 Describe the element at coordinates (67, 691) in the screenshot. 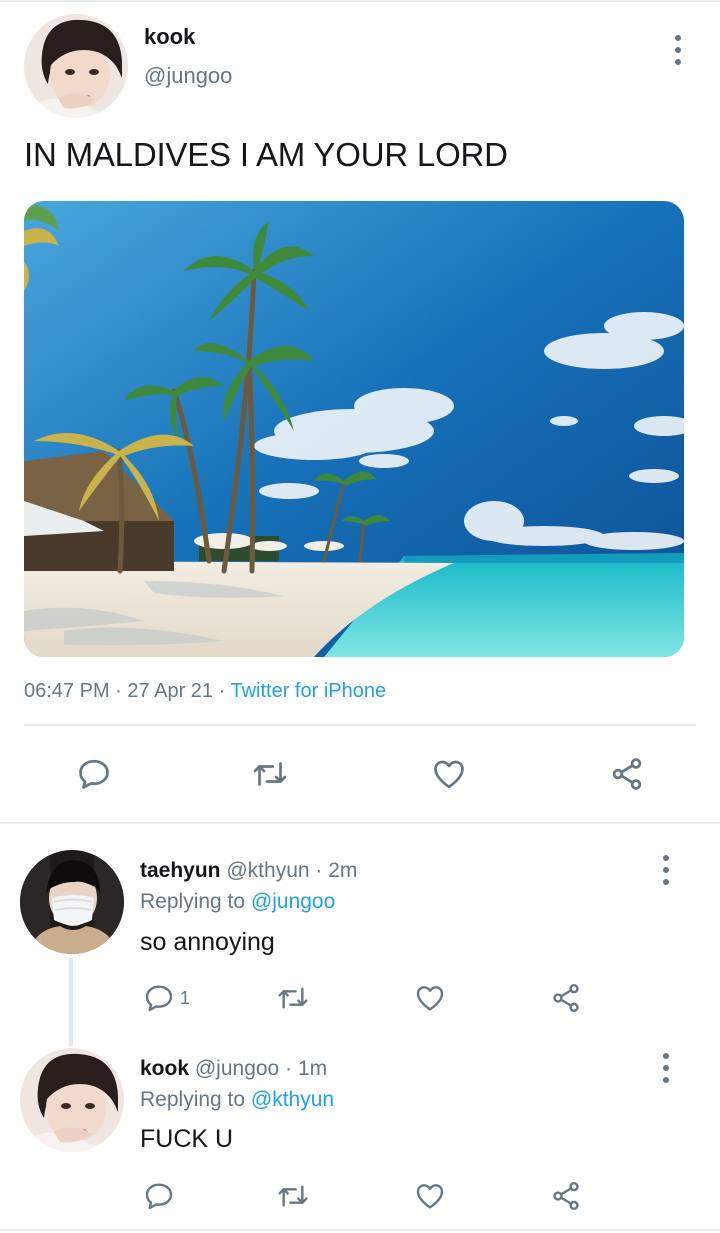

I see `tweet-time: 06:47 PM` at that location.